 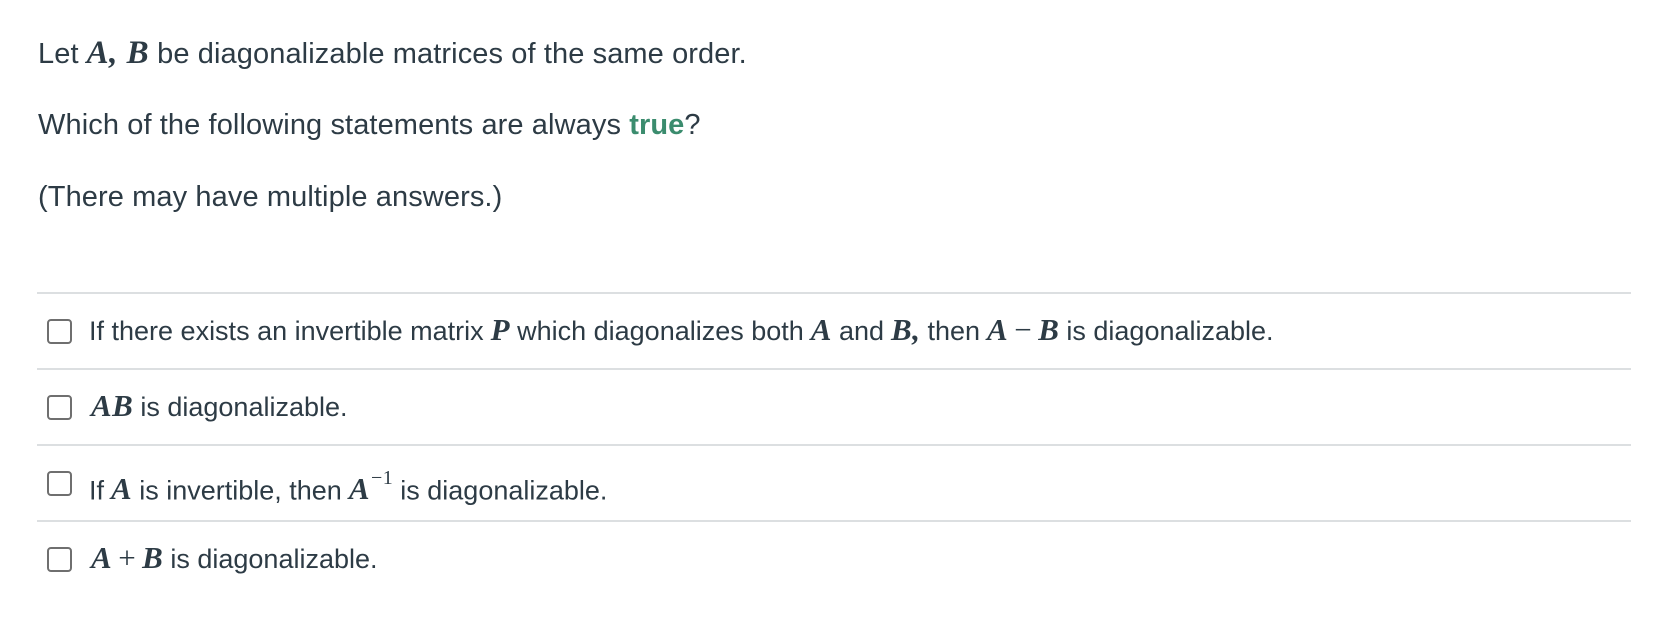 I want to click on option-label: A + Bis diagonalizable., so click(x=233, y=558).